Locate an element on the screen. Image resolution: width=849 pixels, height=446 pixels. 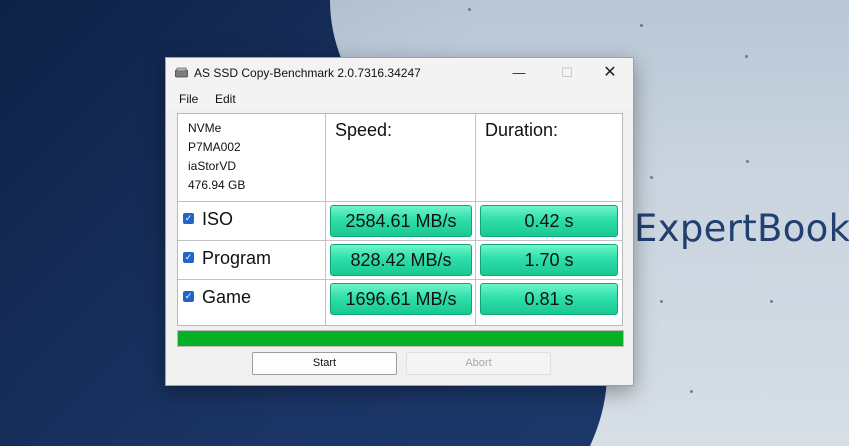
start-button: Start is located at coordinates (324, 363).